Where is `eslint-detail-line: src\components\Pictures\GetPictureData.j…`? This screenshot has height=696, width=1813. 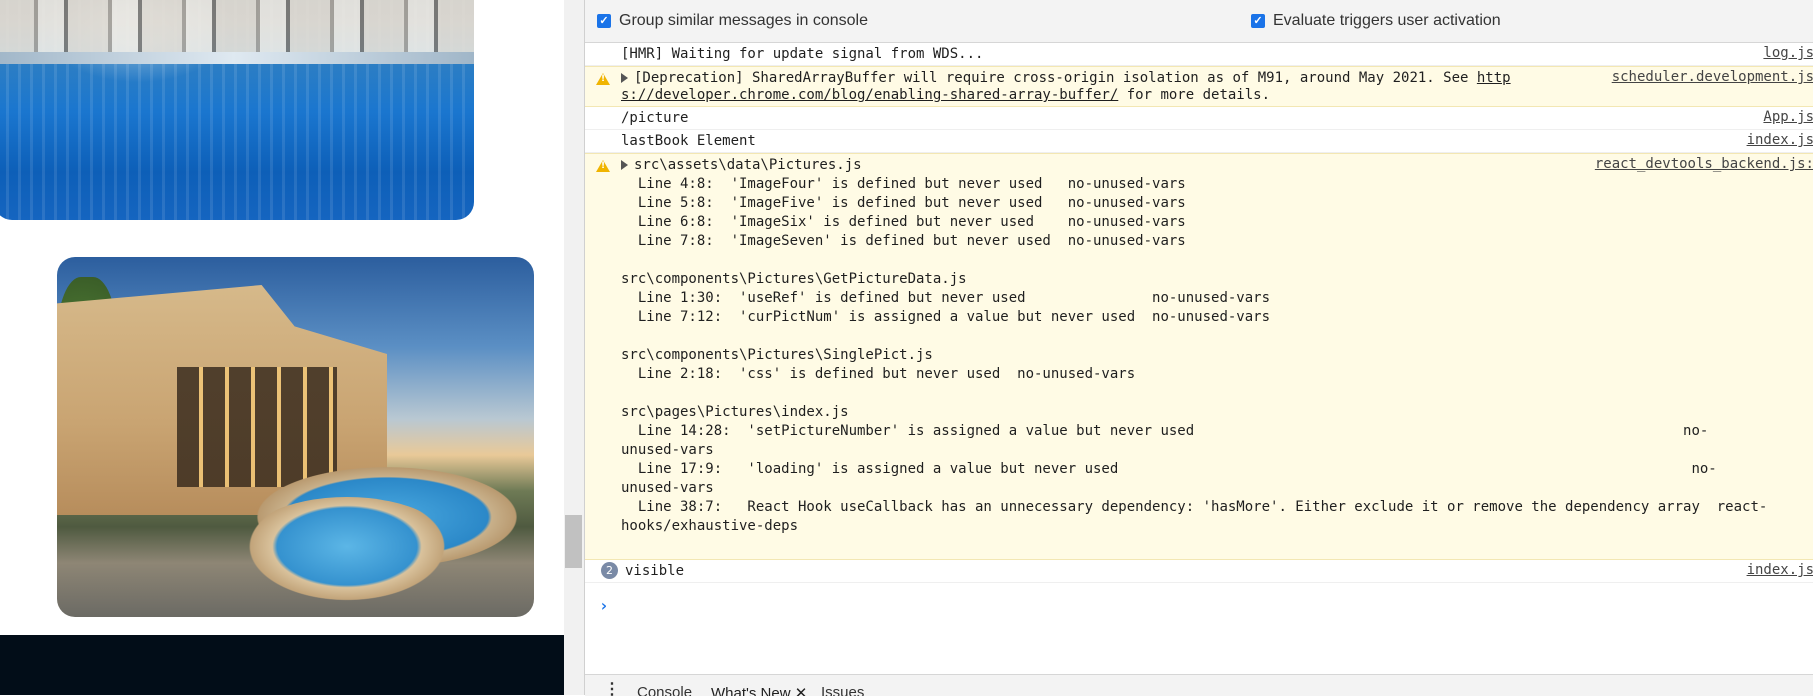 eslint-detail-line: src\components\Pictures\GetPictureData.j… is located at coordinates (794, 279).